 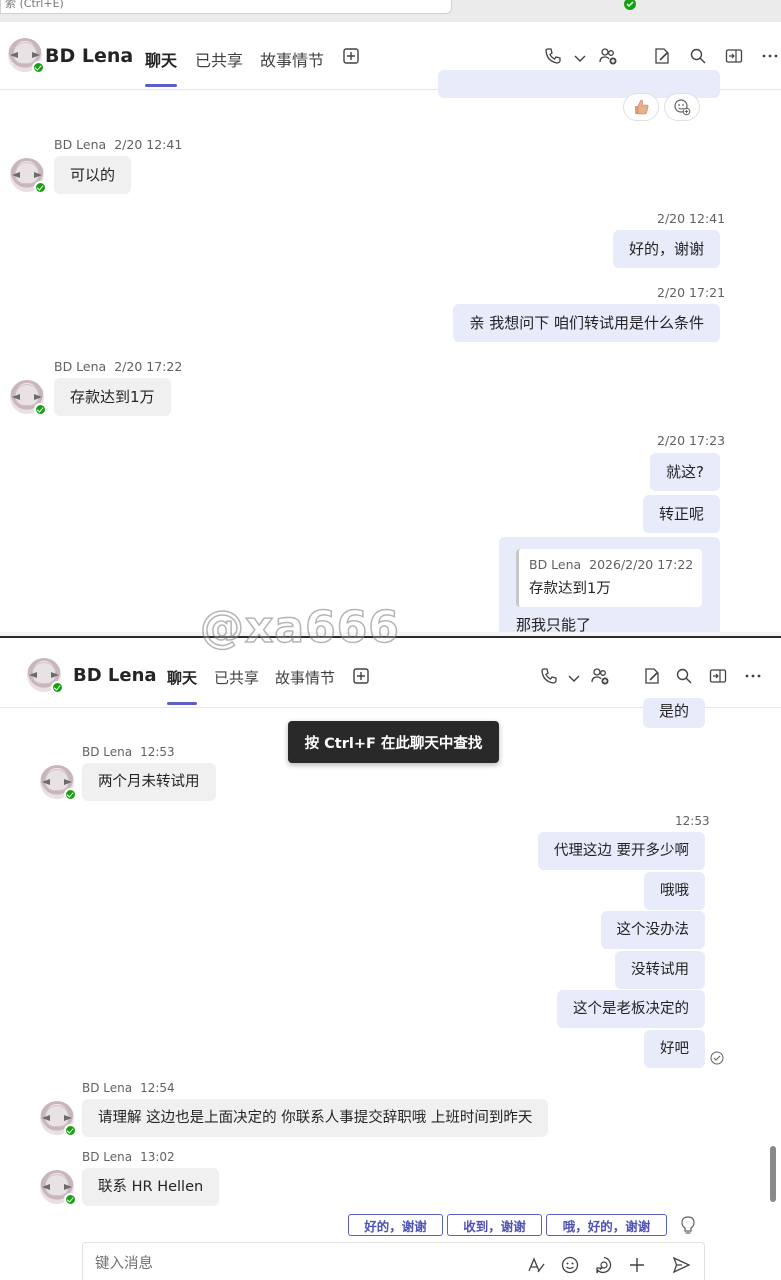 I want to click on suggested-reply-button: 好的，谢谢, so click(x=395, y=1225).